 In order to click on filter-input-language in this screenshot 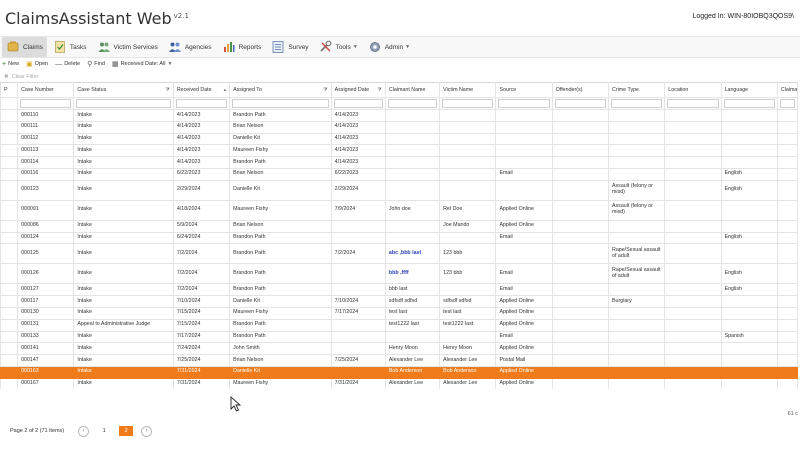, I will do `click(749, 103)`.